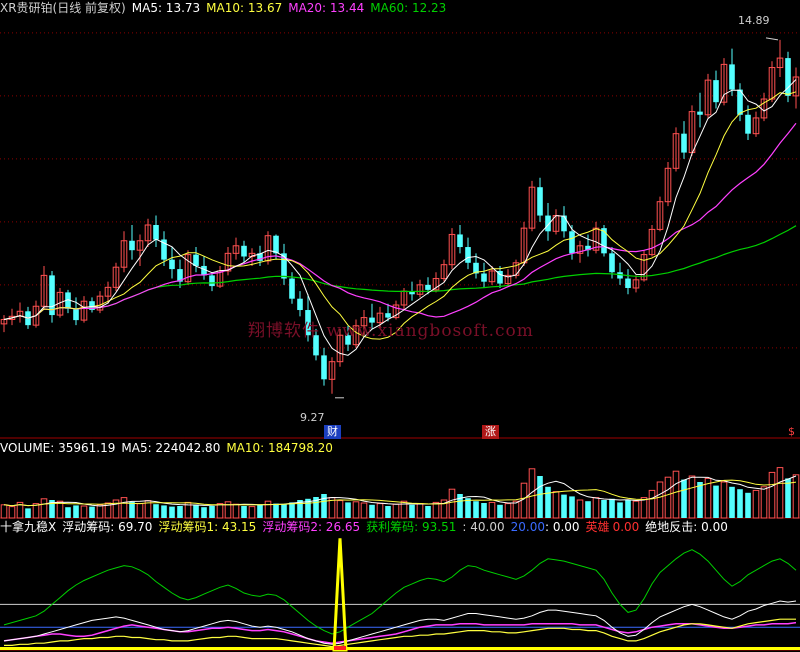 Image resolution: width=800 pixels, height=652 pixels. What do you see at coordinates (326, 8) in the screenshot?
I see `ma20-value: MA20: 13.44` at bounding box center [326, 8].